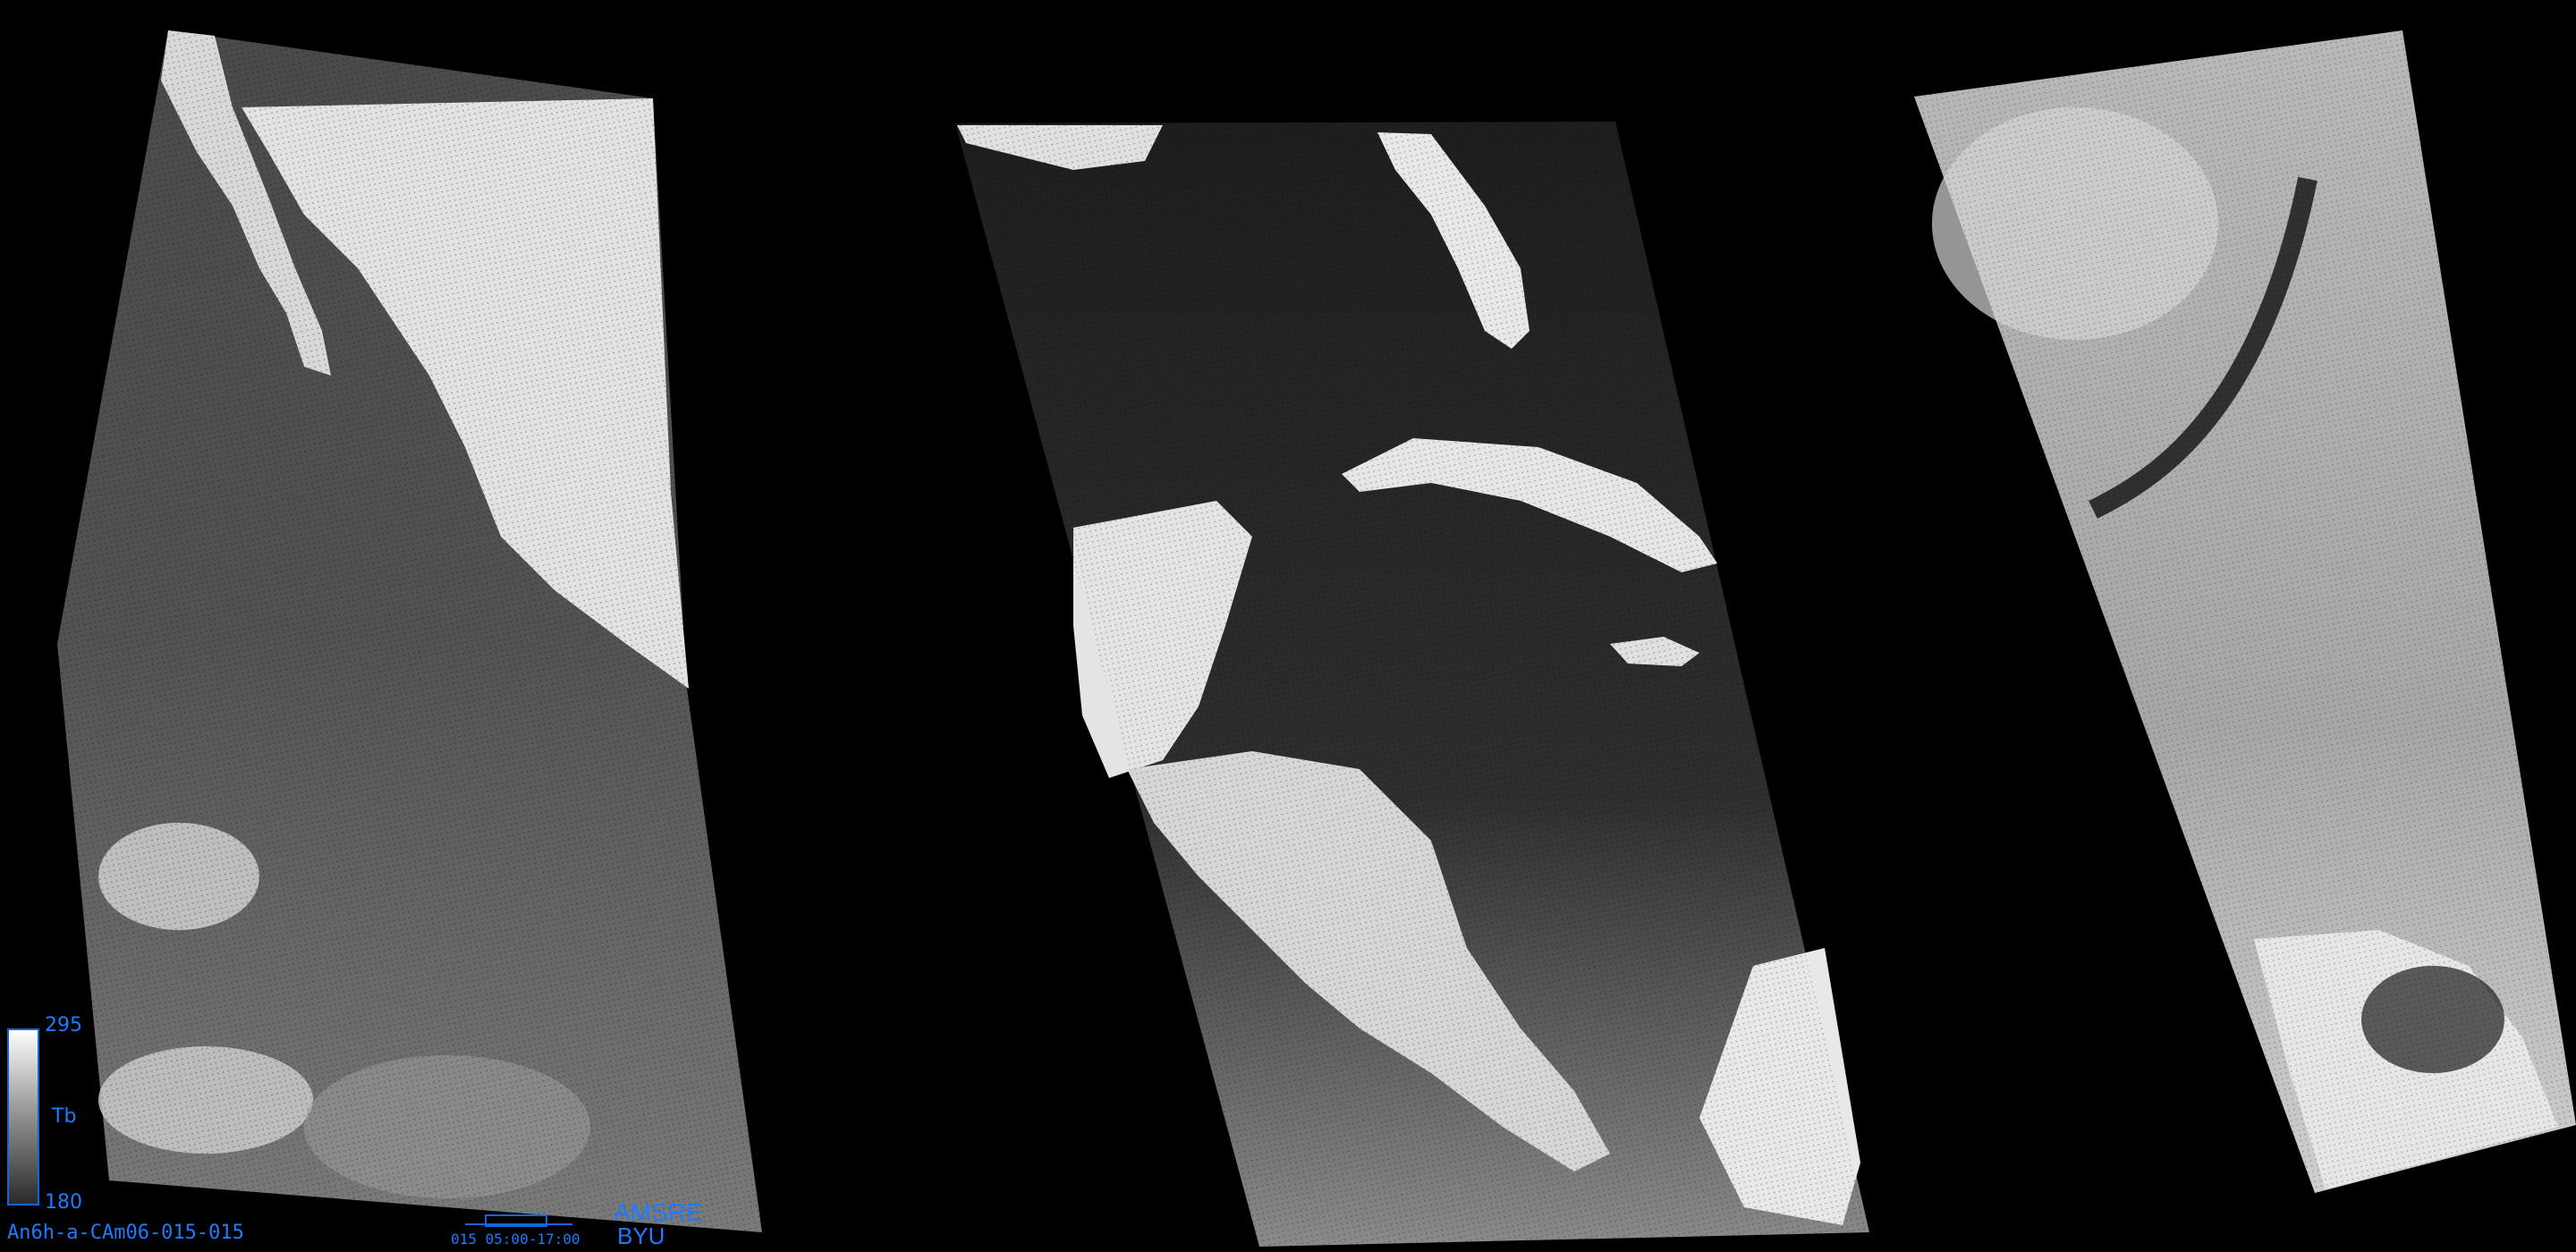  What do you see at coordinates (63, 1202) in the screenshot?
I see `colorbar-min-label: 180` at bounding box center [63, 1202].